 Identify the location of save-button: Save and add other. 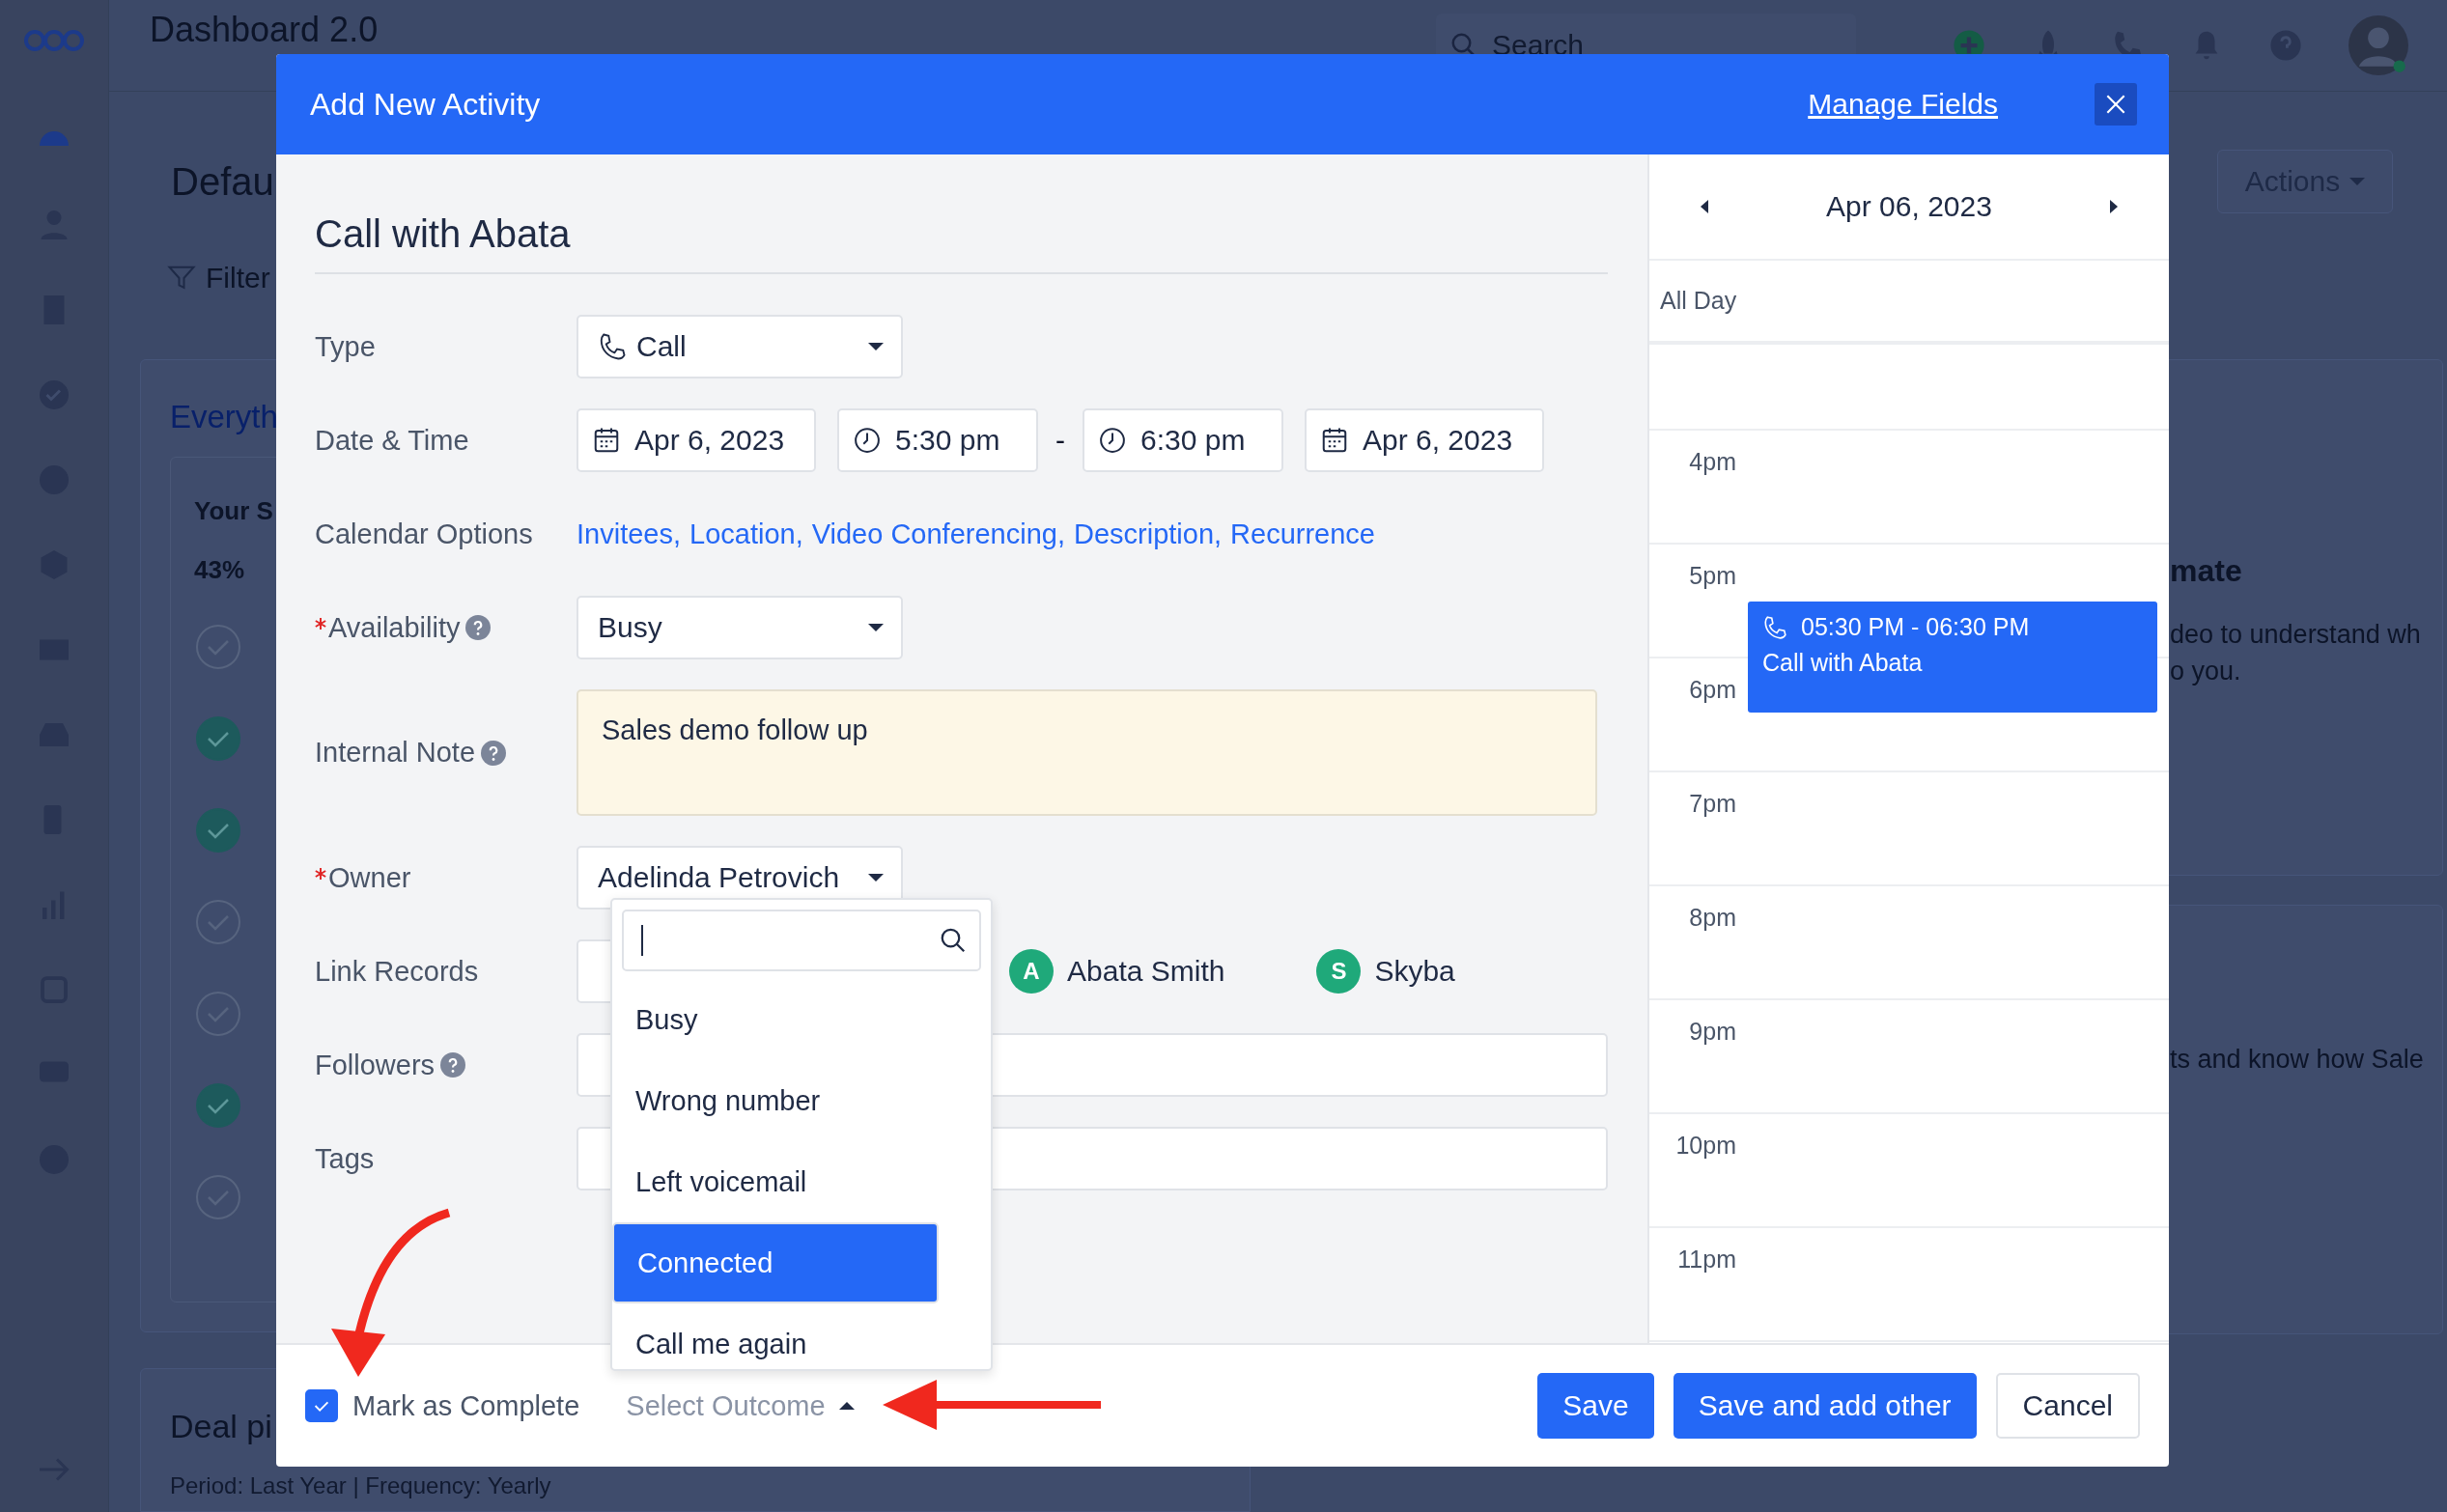
(1825, 1406).